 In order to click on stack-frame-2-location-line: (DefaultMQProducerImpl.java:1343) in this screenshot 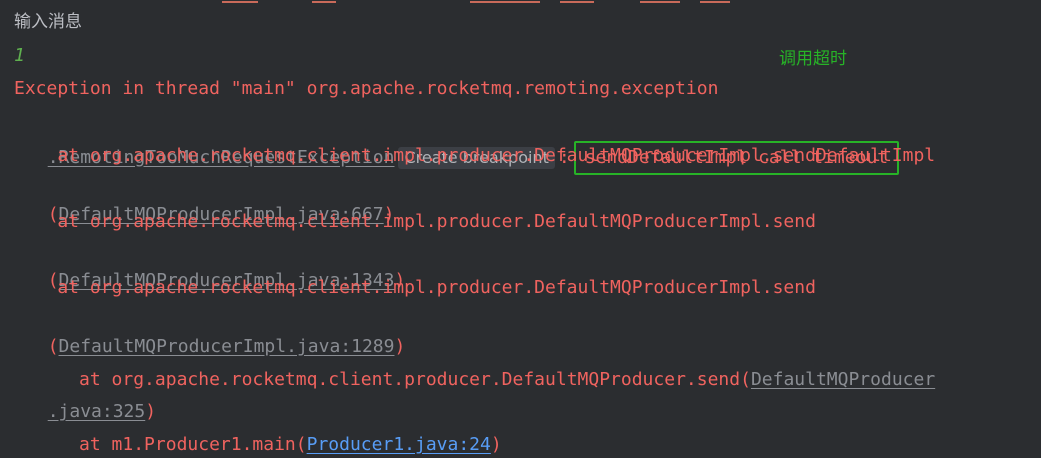, I will do `click(216, 266)`.